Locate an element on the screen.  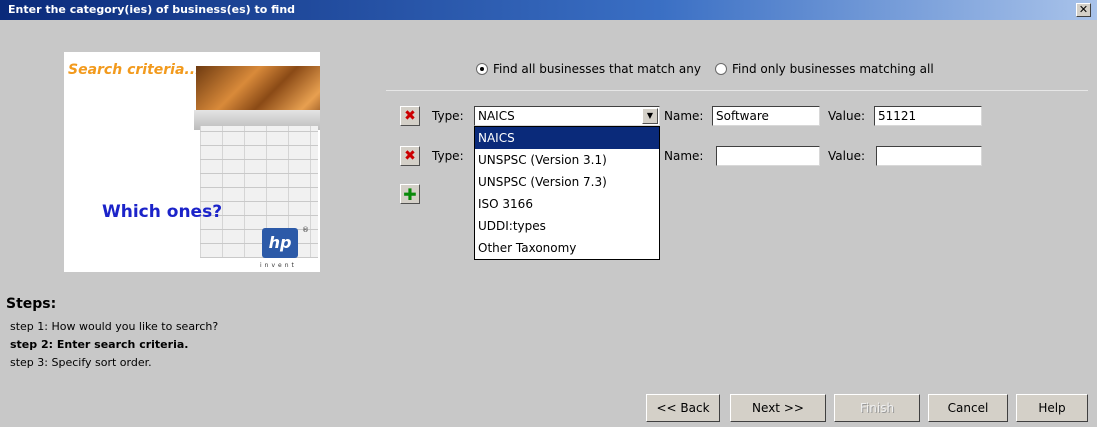
dropdown-option-unspsc-7-3: UNSPSC (Version 7.3) is located at coordinates (567, 182).